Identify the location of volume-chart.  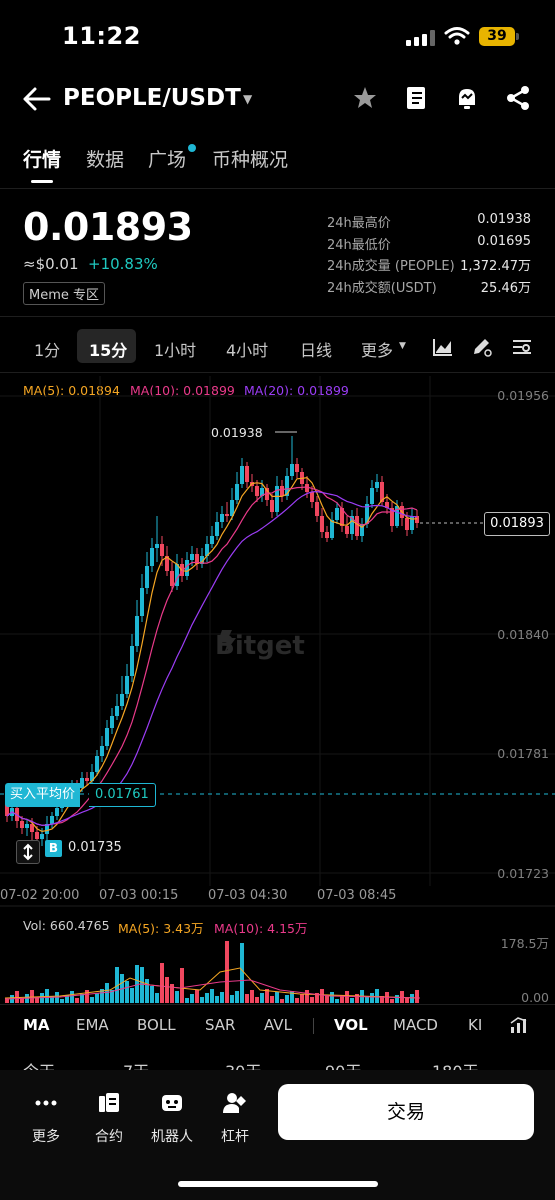
(212, 972).